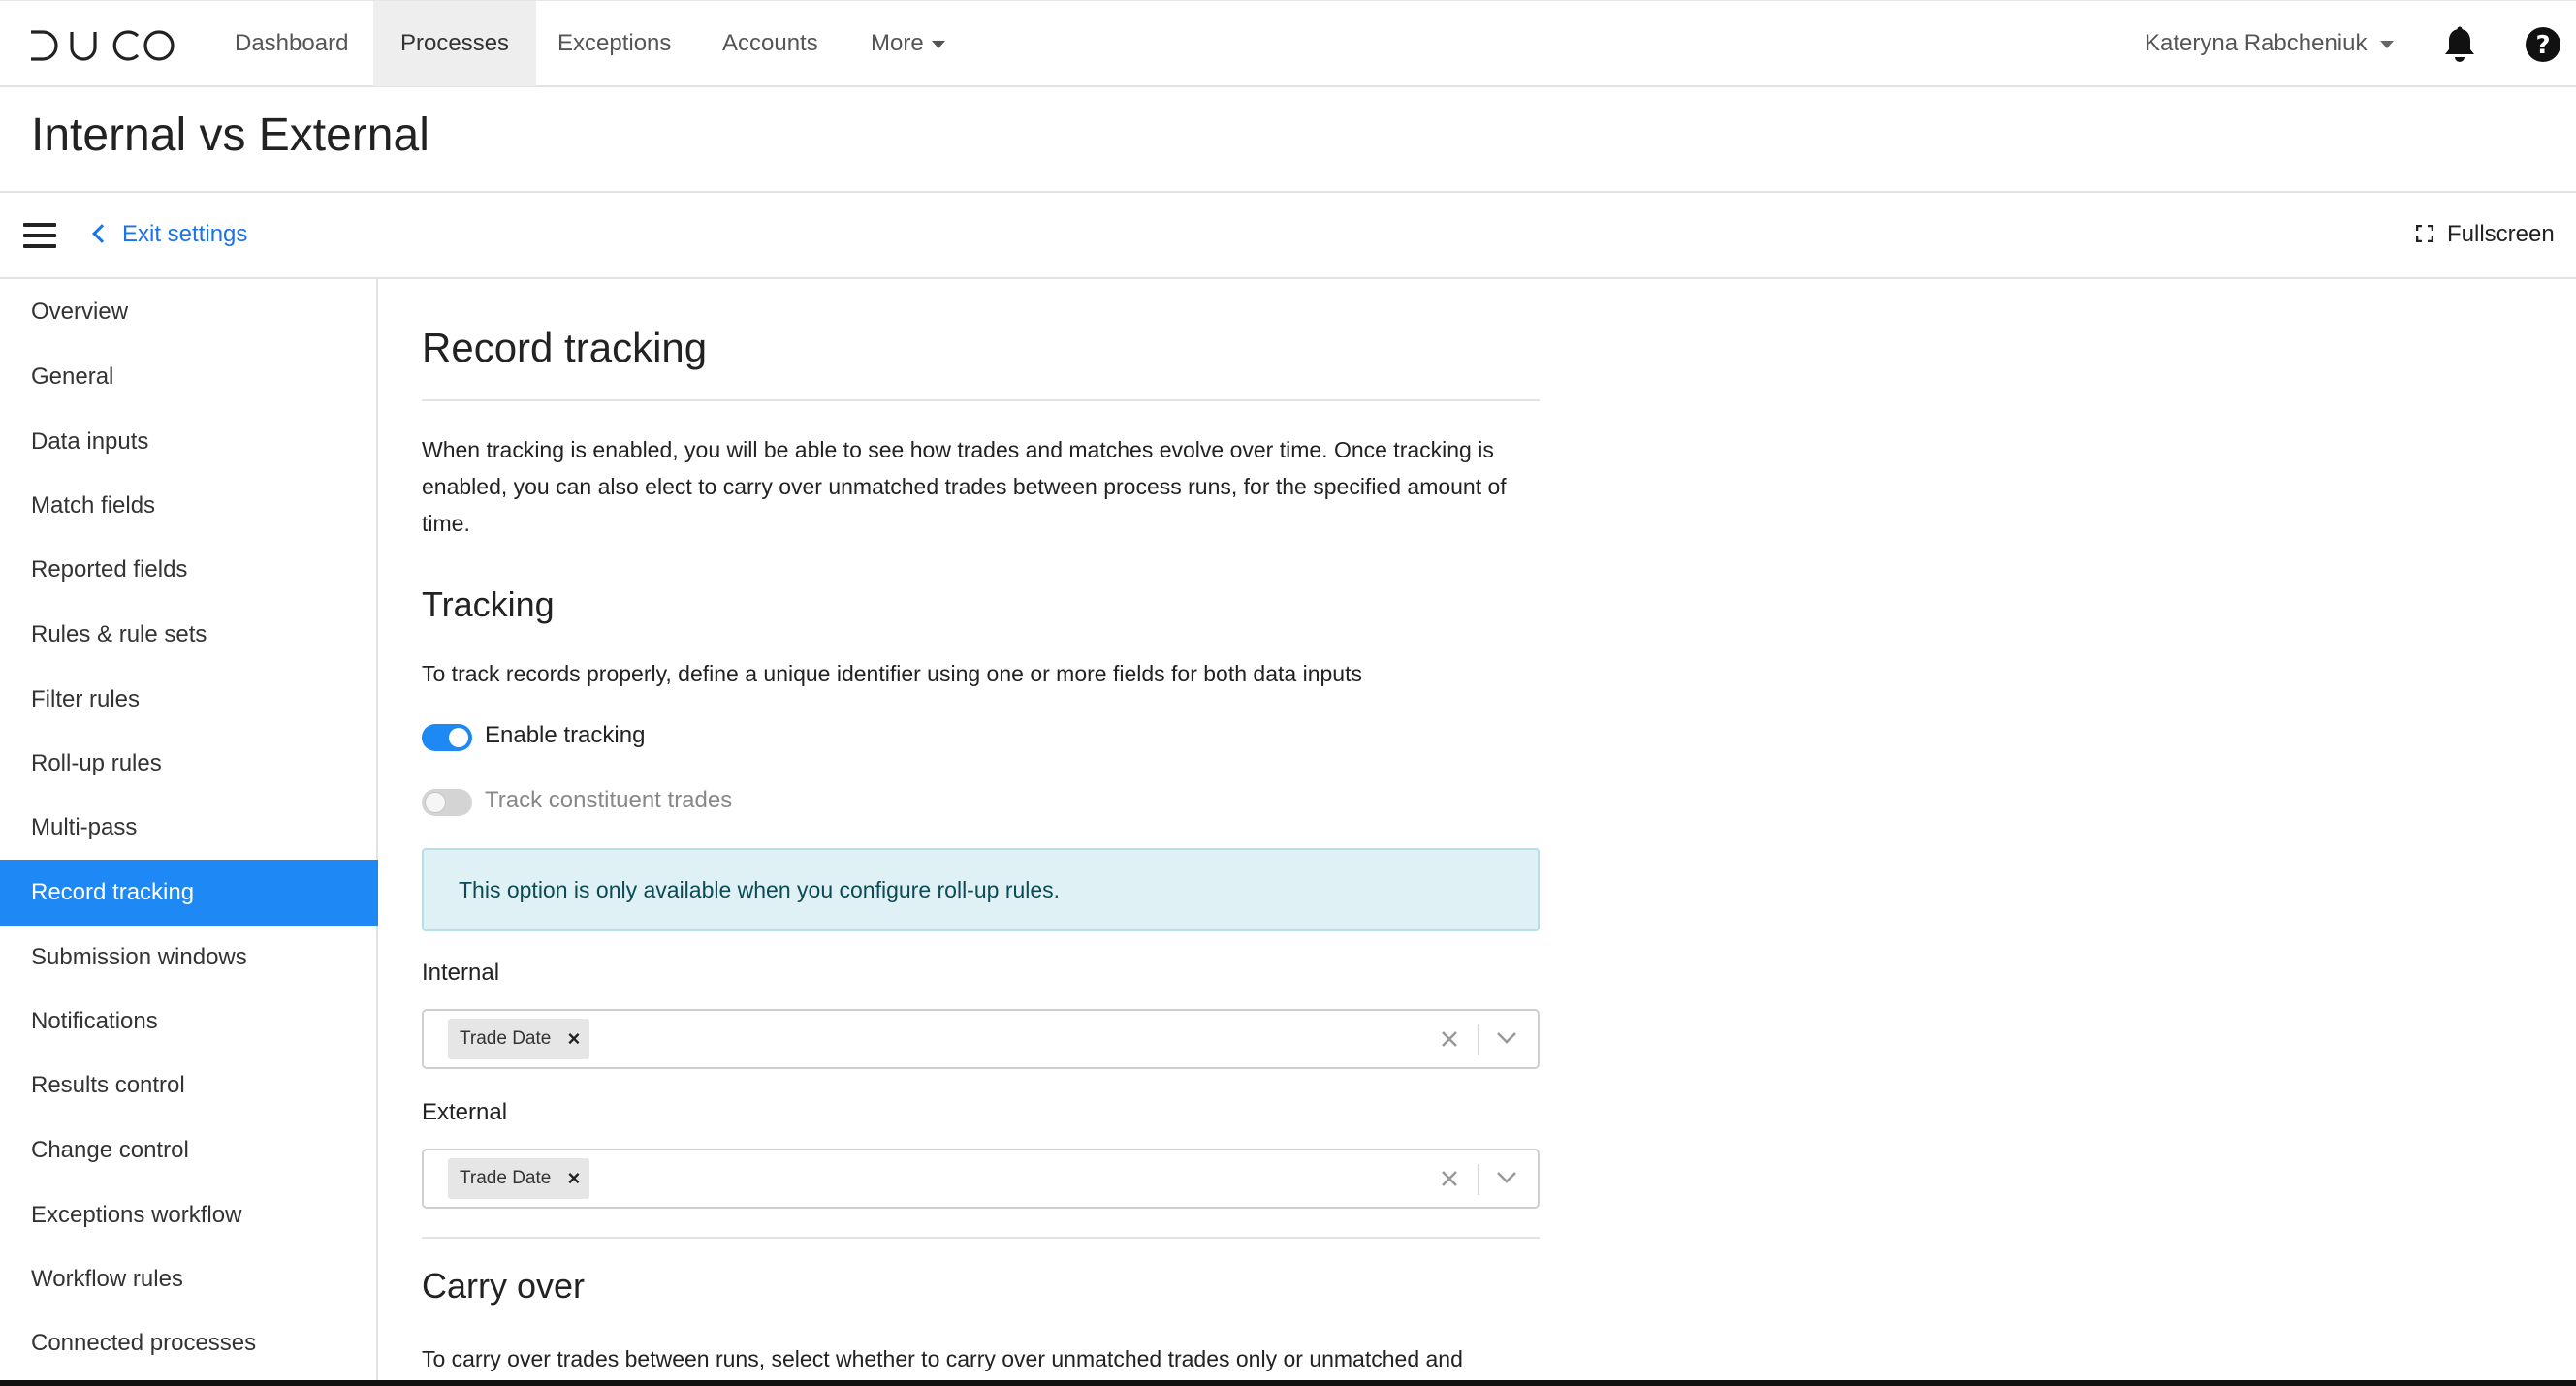 This screenshot has height=1386, width=2576. Describe the element at coordinates (447, 738) in the screenshot. I see `enable-tracking-toggle` at that location.